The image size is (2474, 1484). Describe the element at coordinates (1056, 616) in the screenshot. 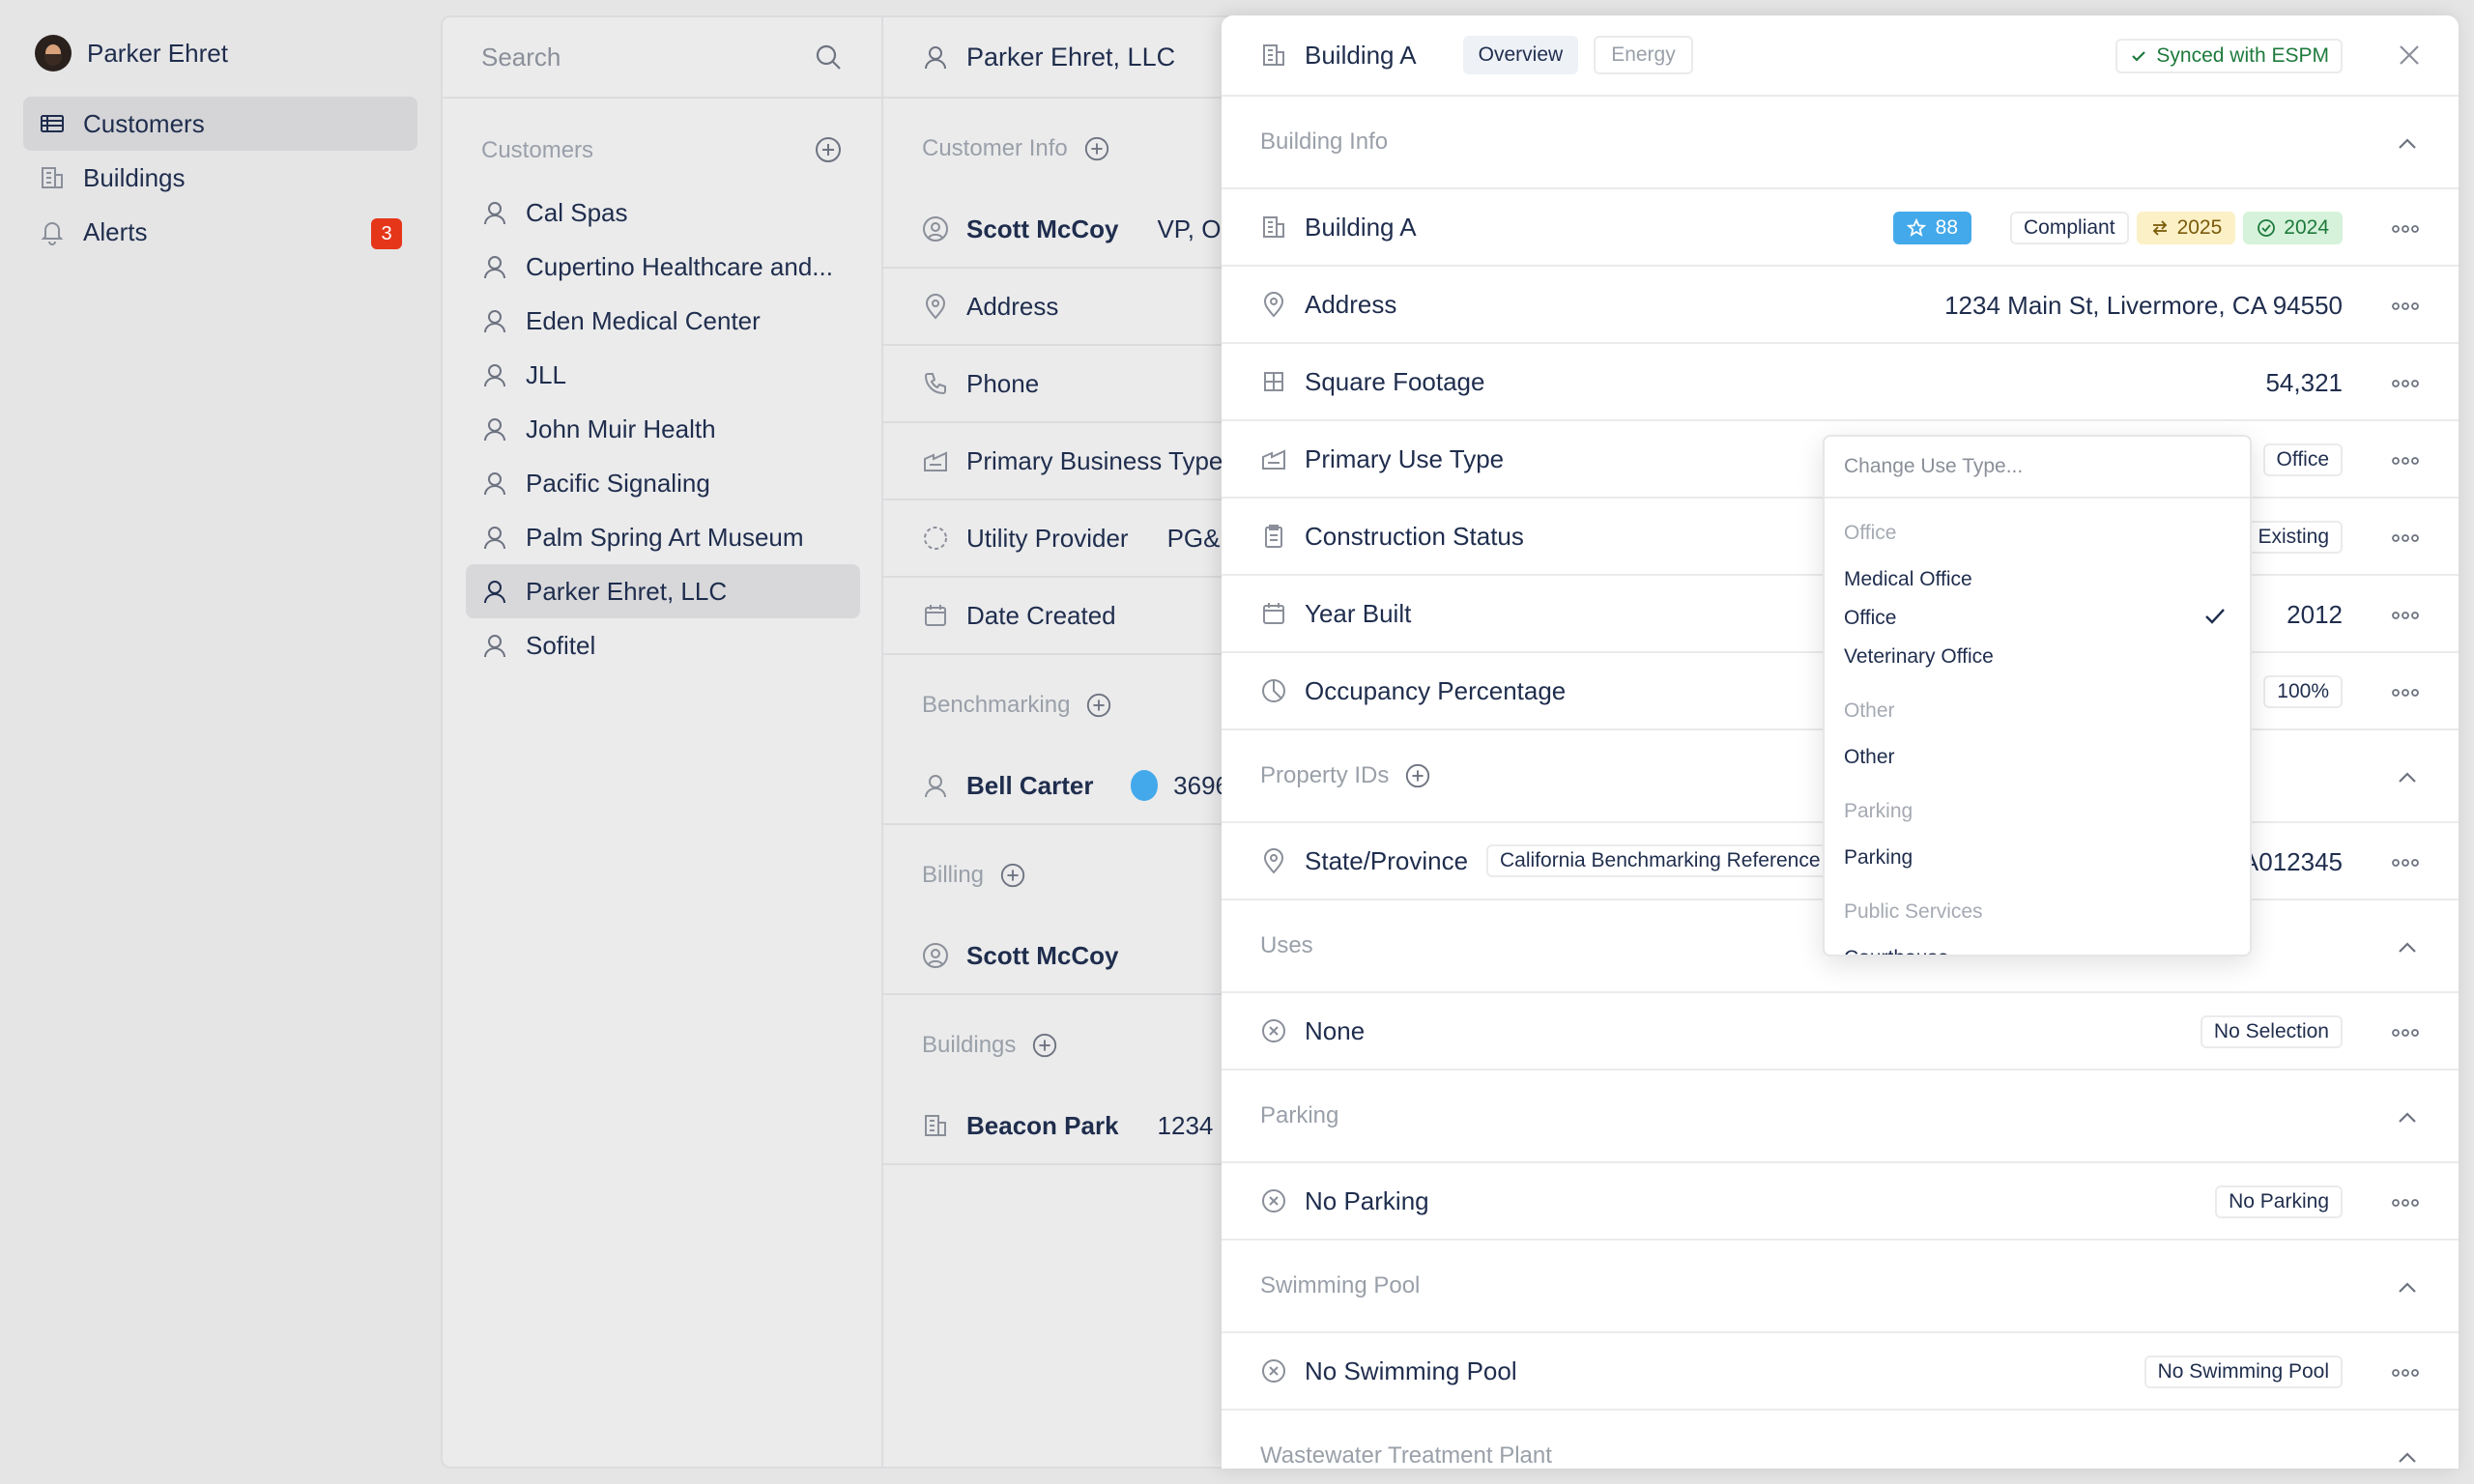

I see `date-created-row: Date Created` at that location.